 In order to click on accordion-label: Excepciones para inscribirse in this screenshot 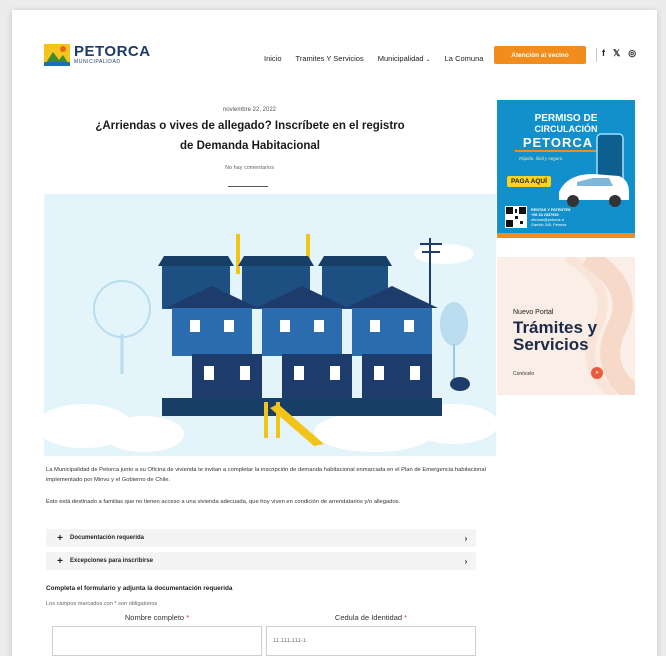, I will do `click(112, 561)`.